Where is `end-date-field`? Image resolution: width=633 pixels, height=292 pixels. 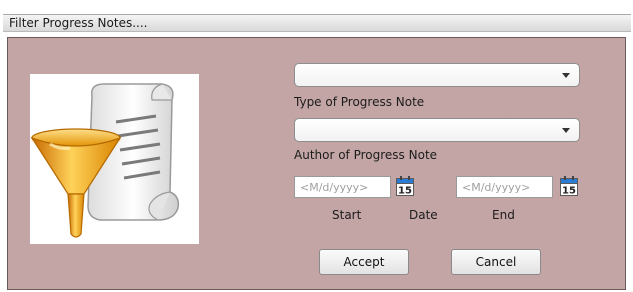 end-date-field is located at coordinates (504, 187).